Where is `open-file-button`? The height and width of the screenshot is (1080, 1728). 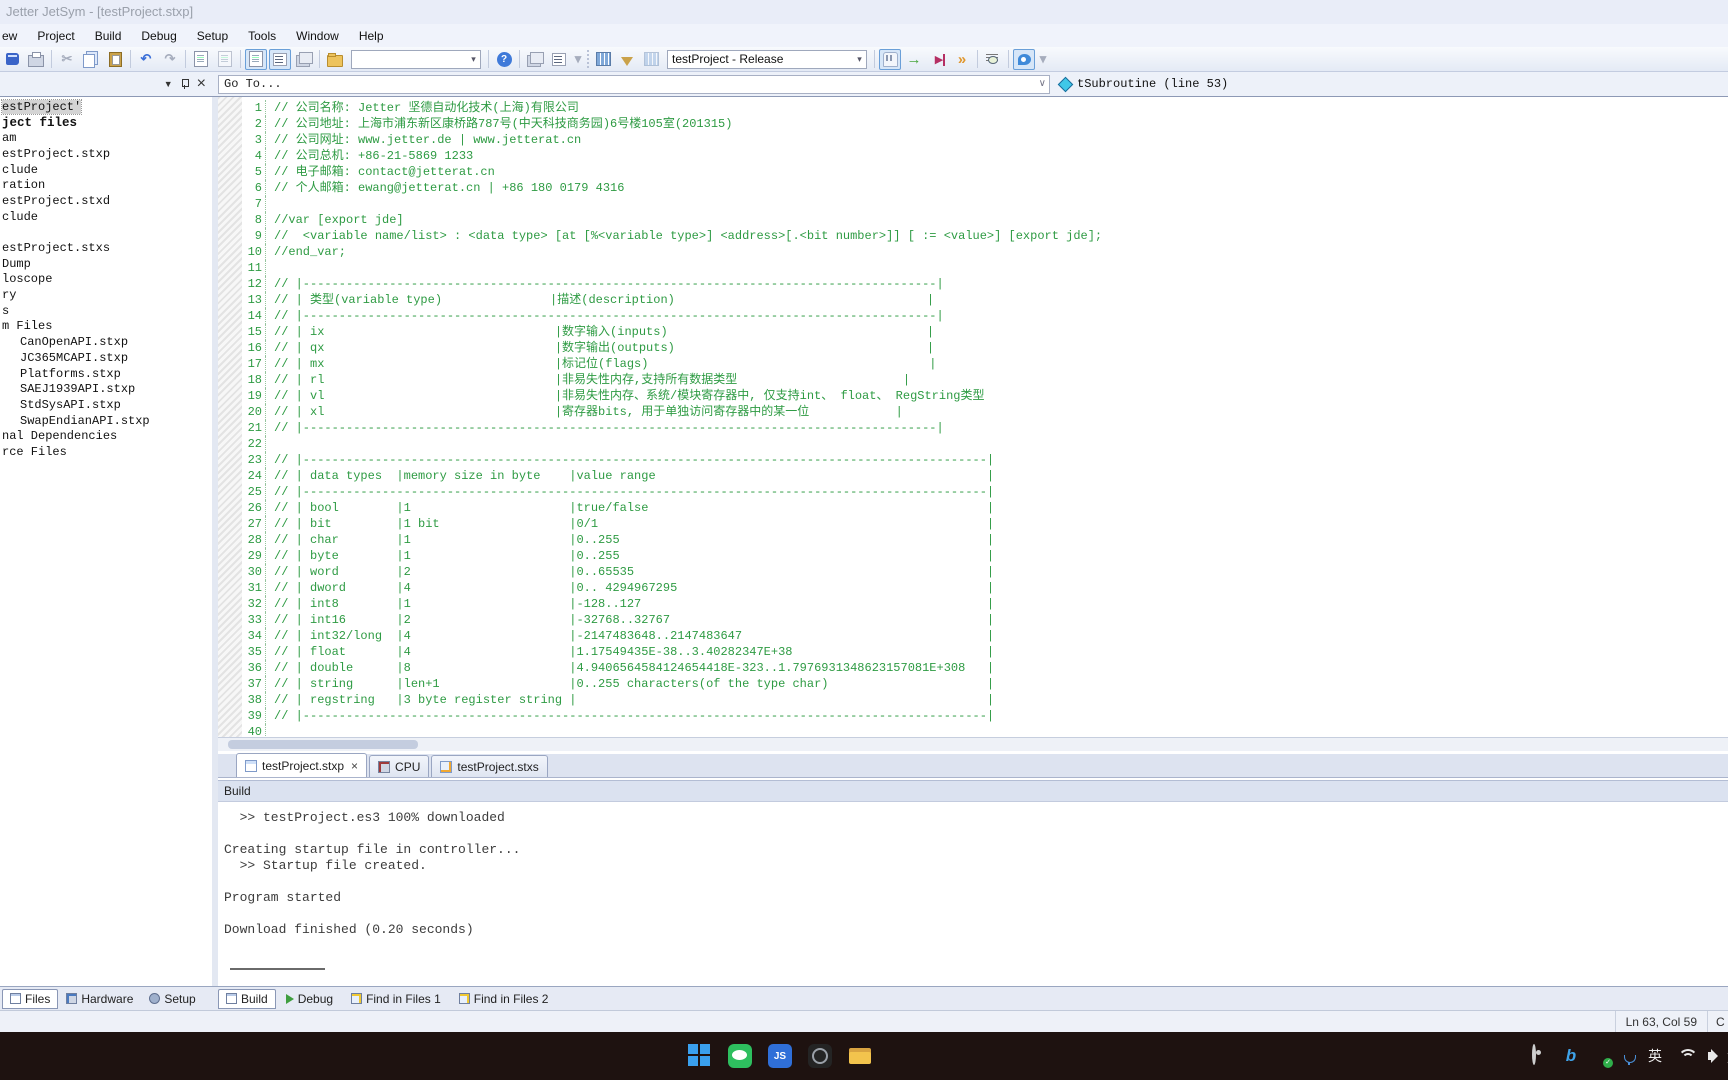 open-file-button is located at coordinates (335, 59).